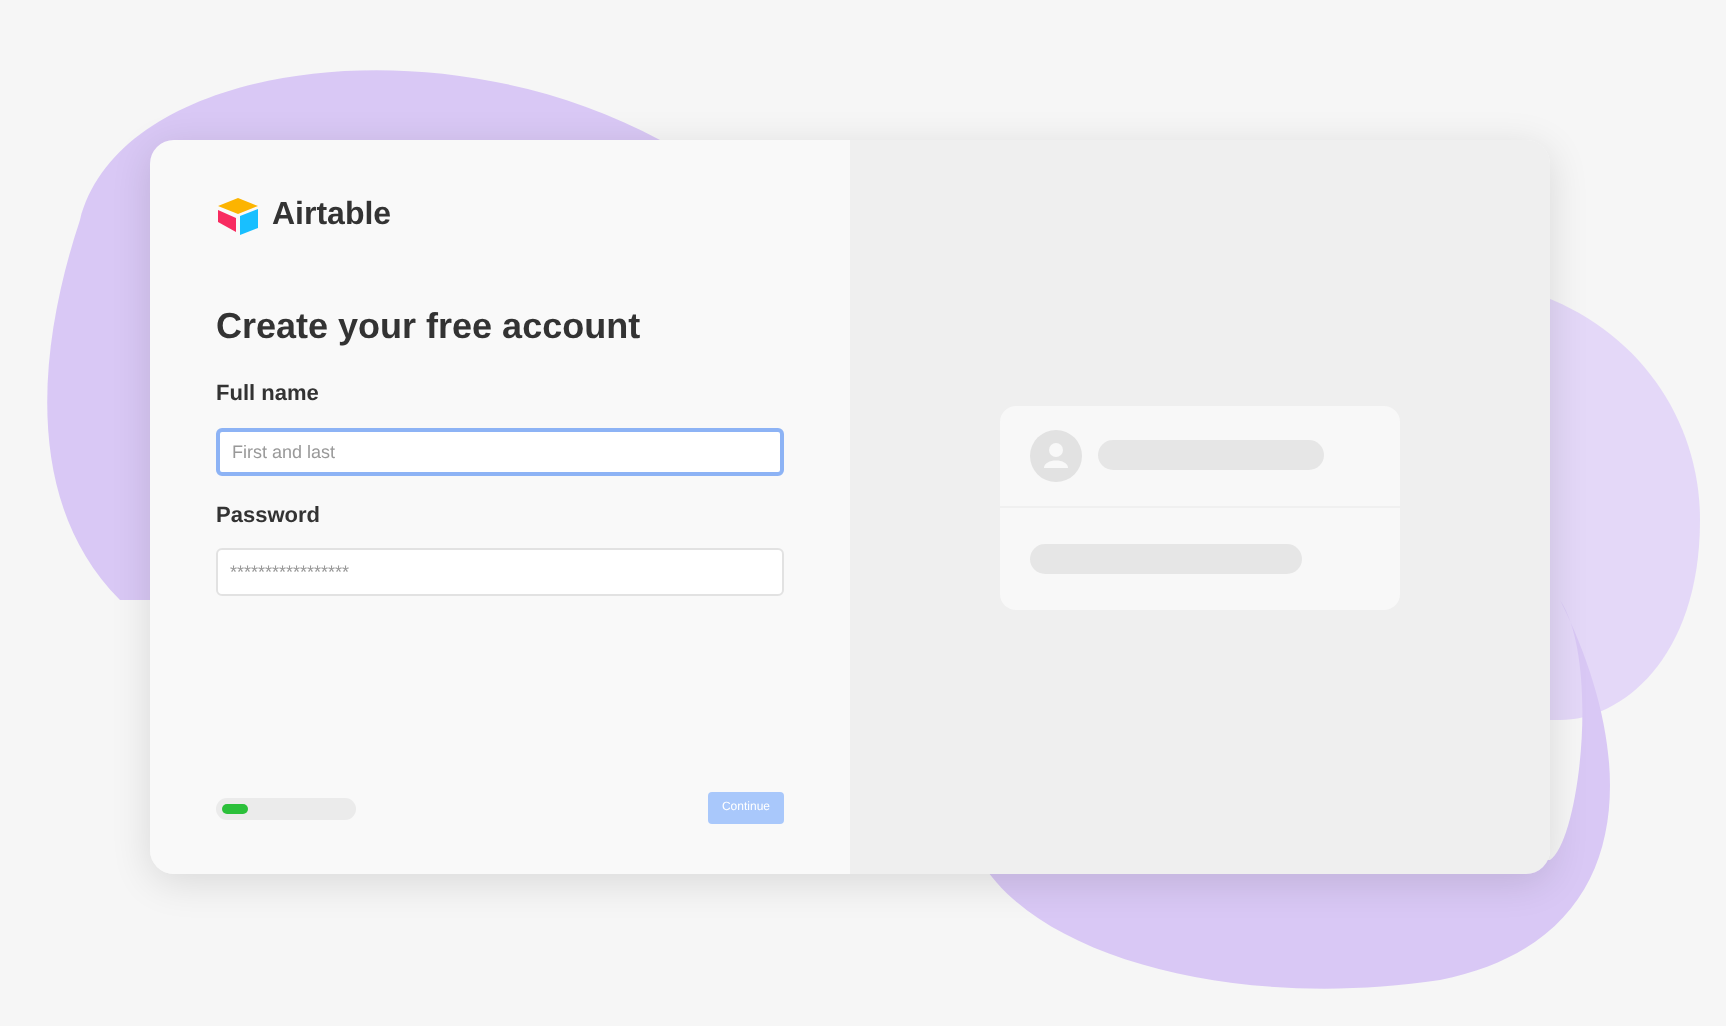 Image resolution: width=1726 pixels, height=1026 pixels. What do you see at coordinates (332, 216) in the screenshot?
I see `logo-text: Airtable` at bounding box center [332, 216].